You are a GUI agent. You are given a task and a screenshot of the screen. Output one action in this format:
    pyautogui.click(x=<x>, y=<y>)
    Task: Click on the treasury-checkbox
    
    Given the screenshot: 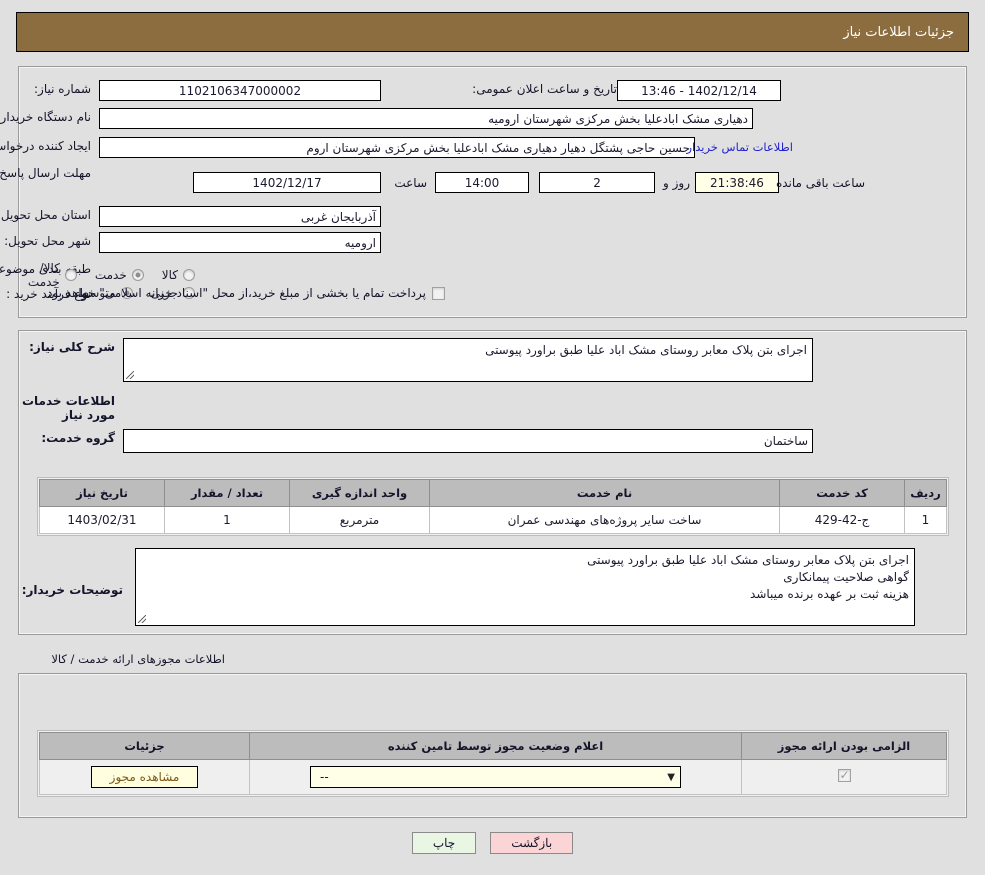 What is the action you would take?
    pyautogui.click(x=438, y=293)
    